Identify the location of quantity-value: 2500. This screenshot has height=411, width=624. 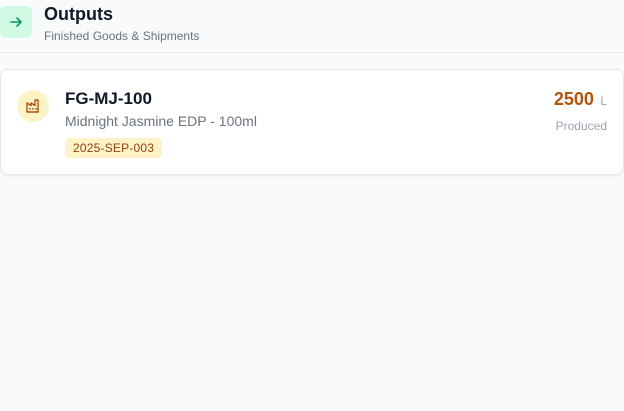
(573, 99).